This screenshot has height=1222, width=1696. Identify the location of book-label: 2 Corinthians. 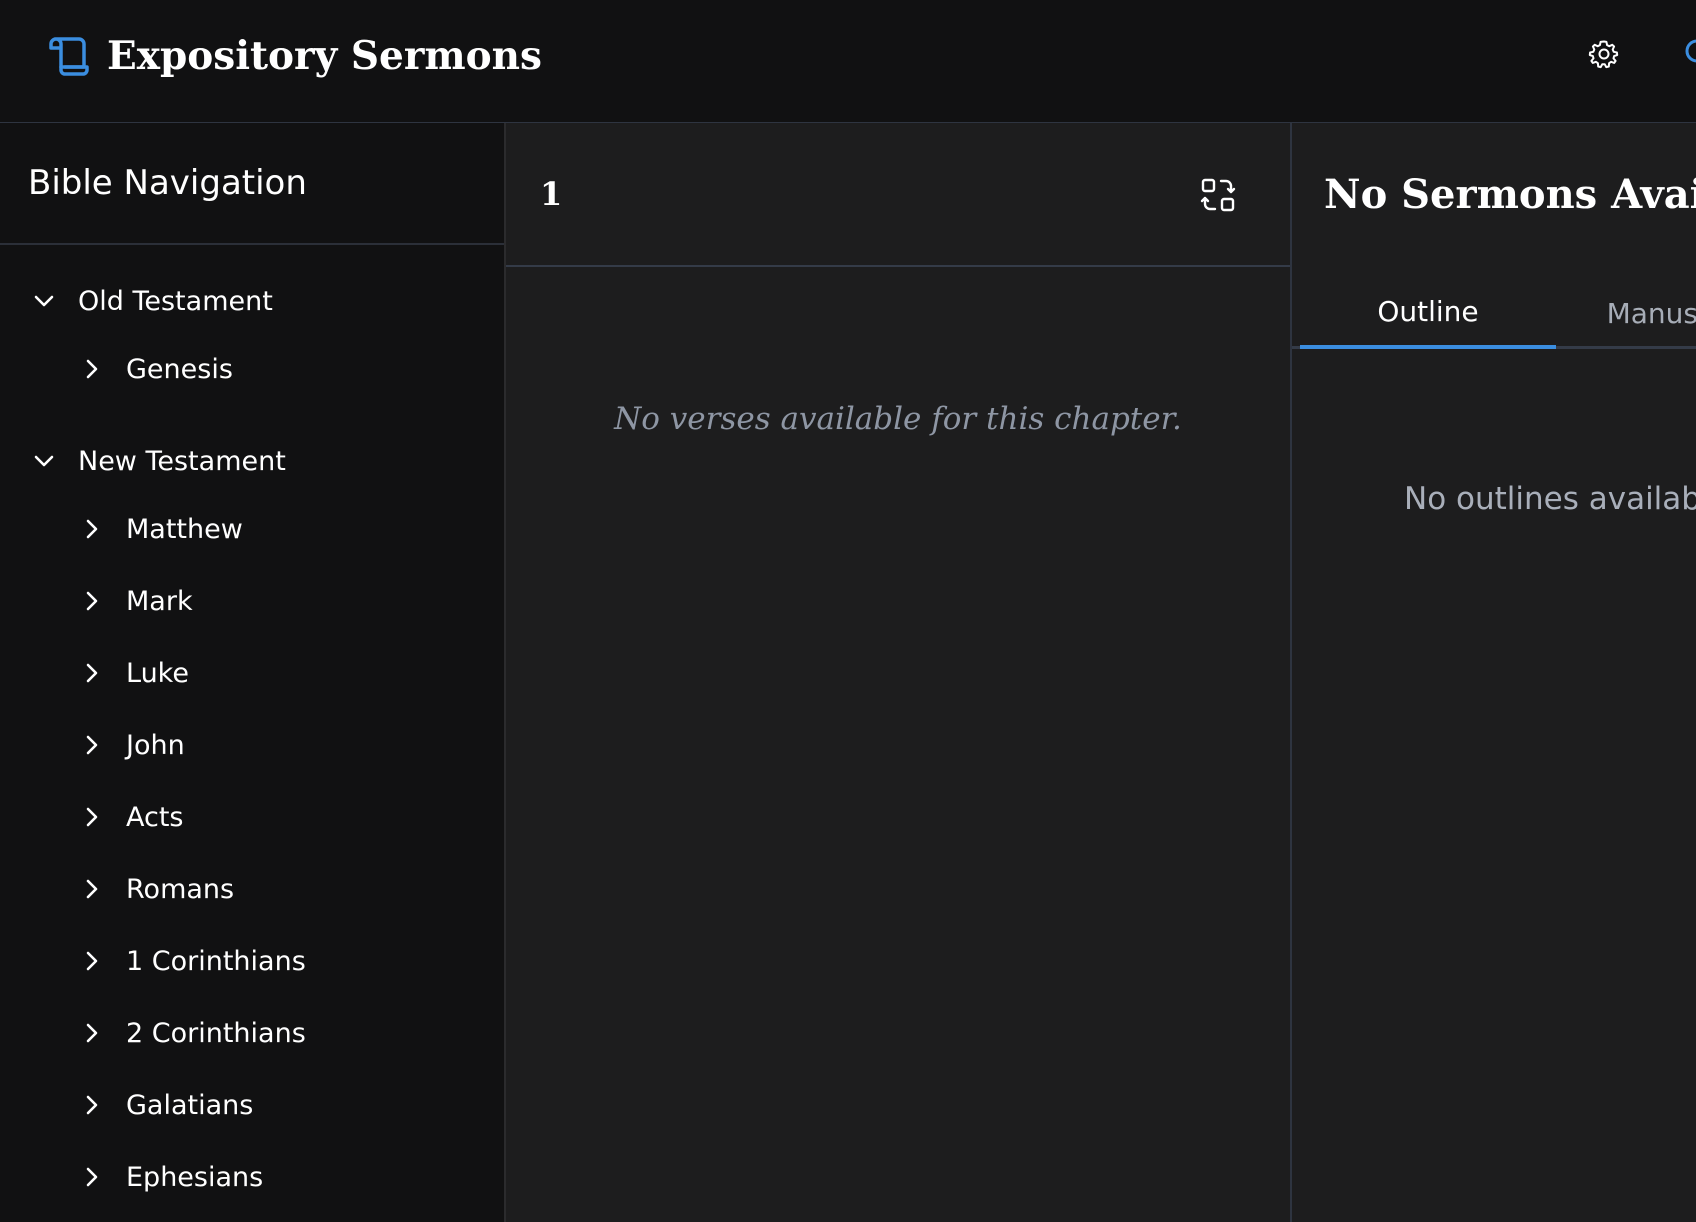
(216, 1033).